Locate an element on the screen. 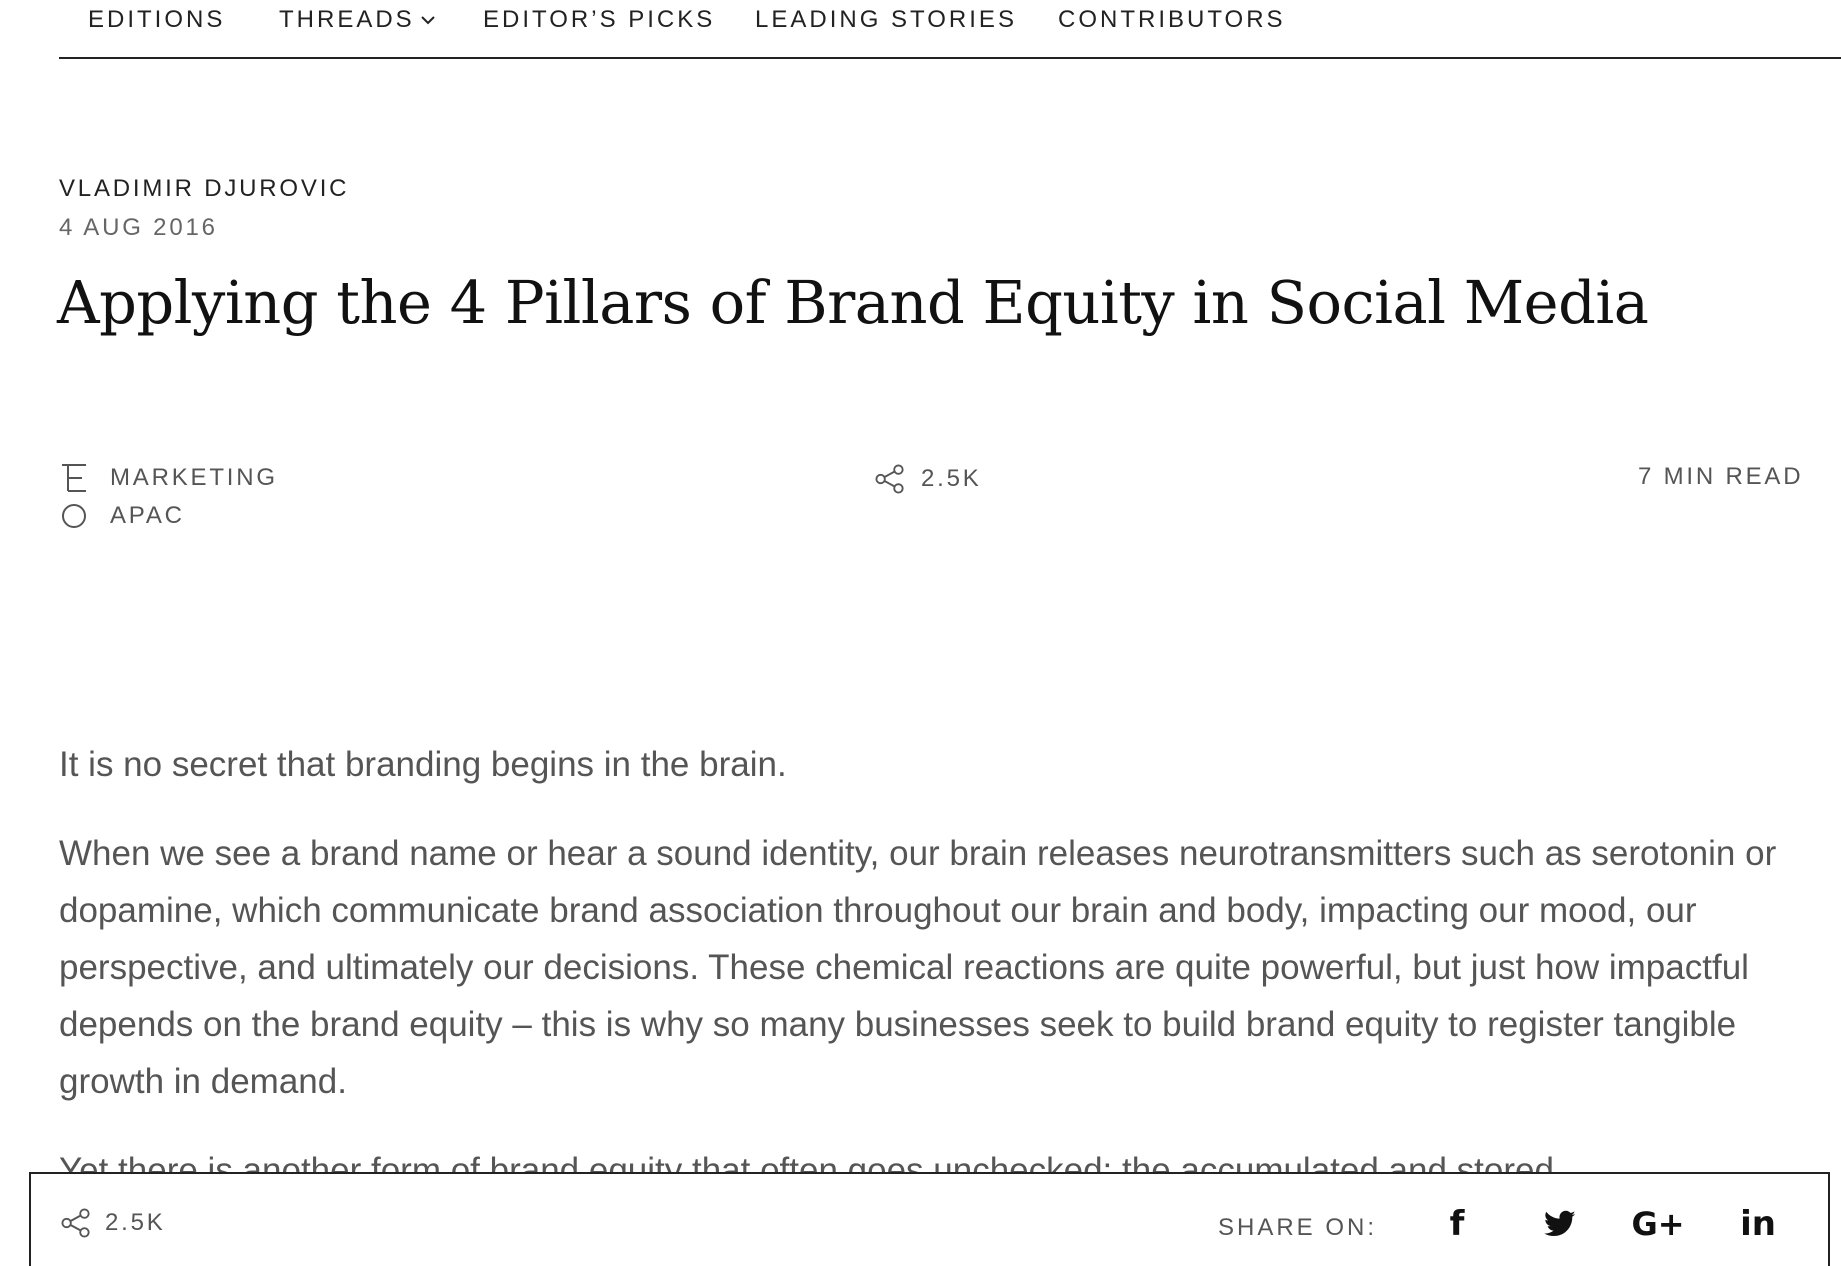  googleplus-icon: G+ is located at coordinates (1658, 1224).